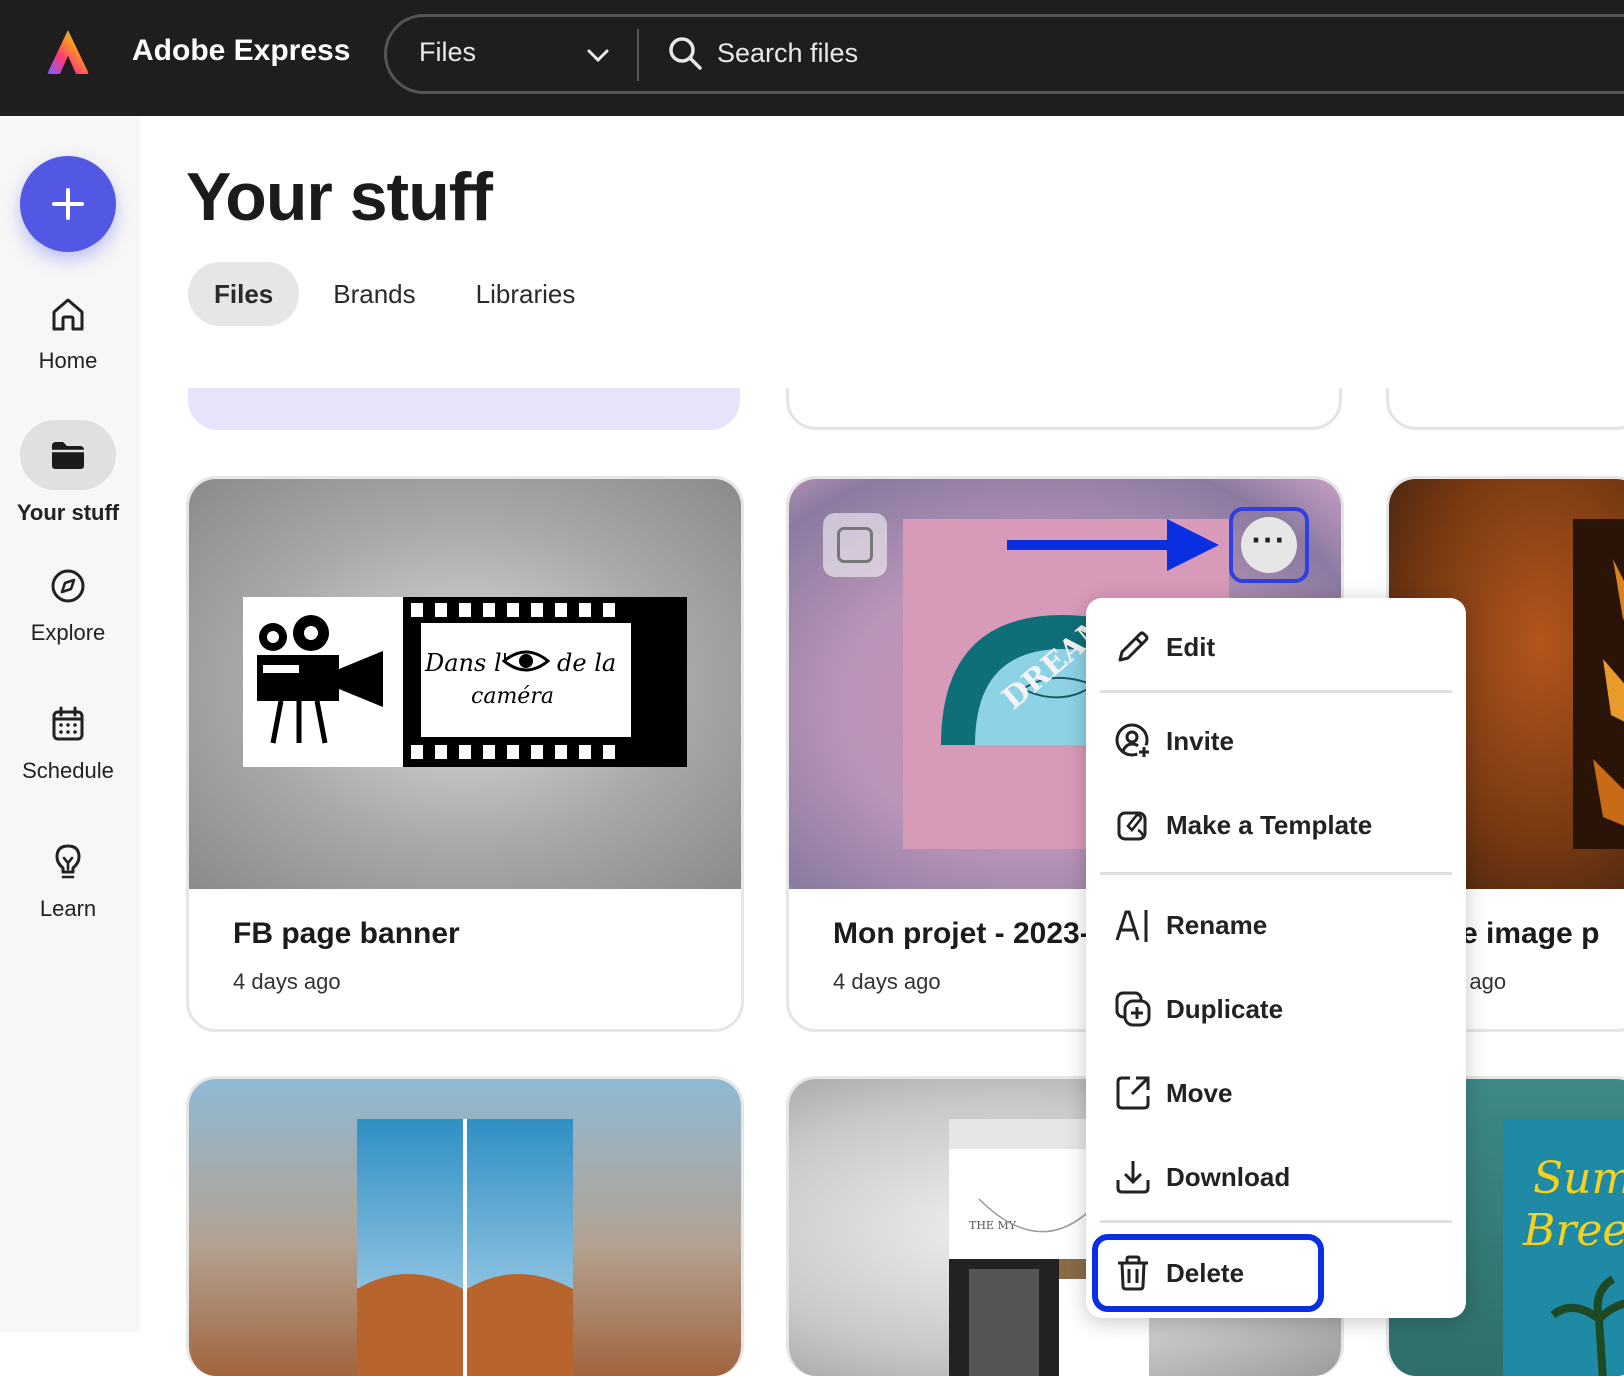 Image resolution: width=1624 pixels, height=1376 pixels. What do you see at coordinates (1276, 1093) in the screenshot?
I see `menu-item-move: Move` at bounding box center [1276, 1093].